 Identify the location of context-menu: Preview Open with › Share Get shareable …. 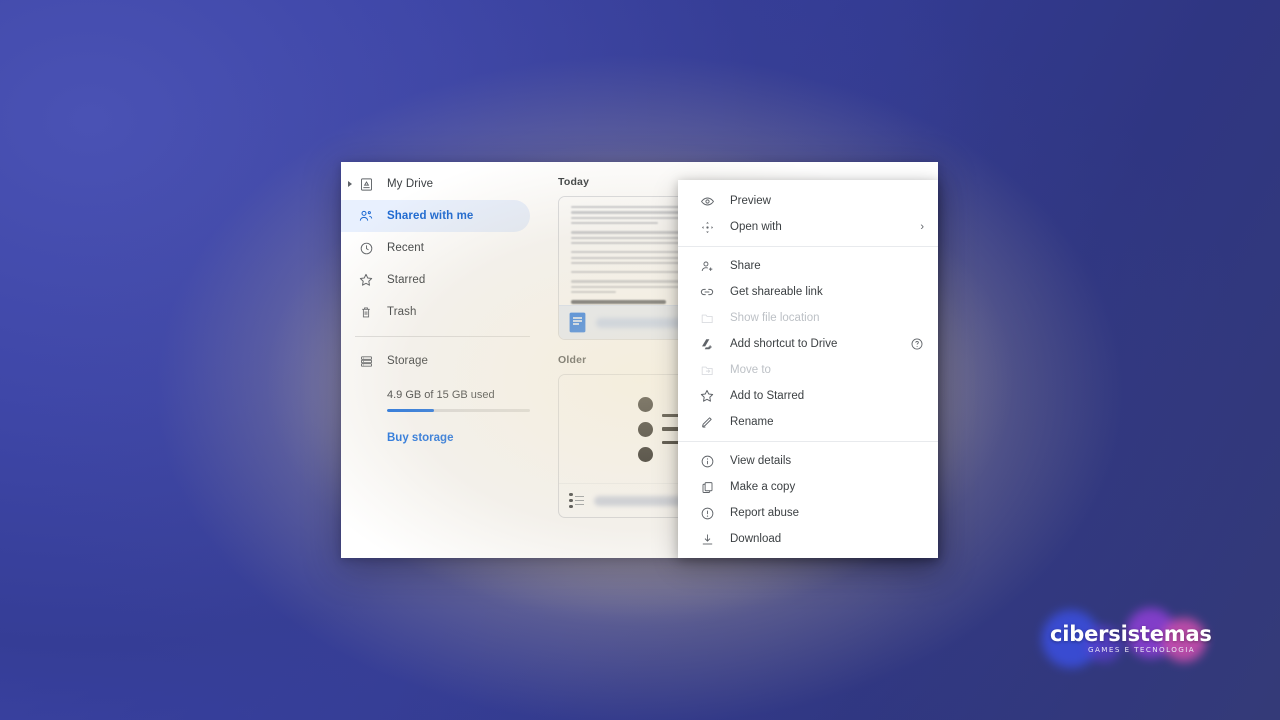
(808, 369).